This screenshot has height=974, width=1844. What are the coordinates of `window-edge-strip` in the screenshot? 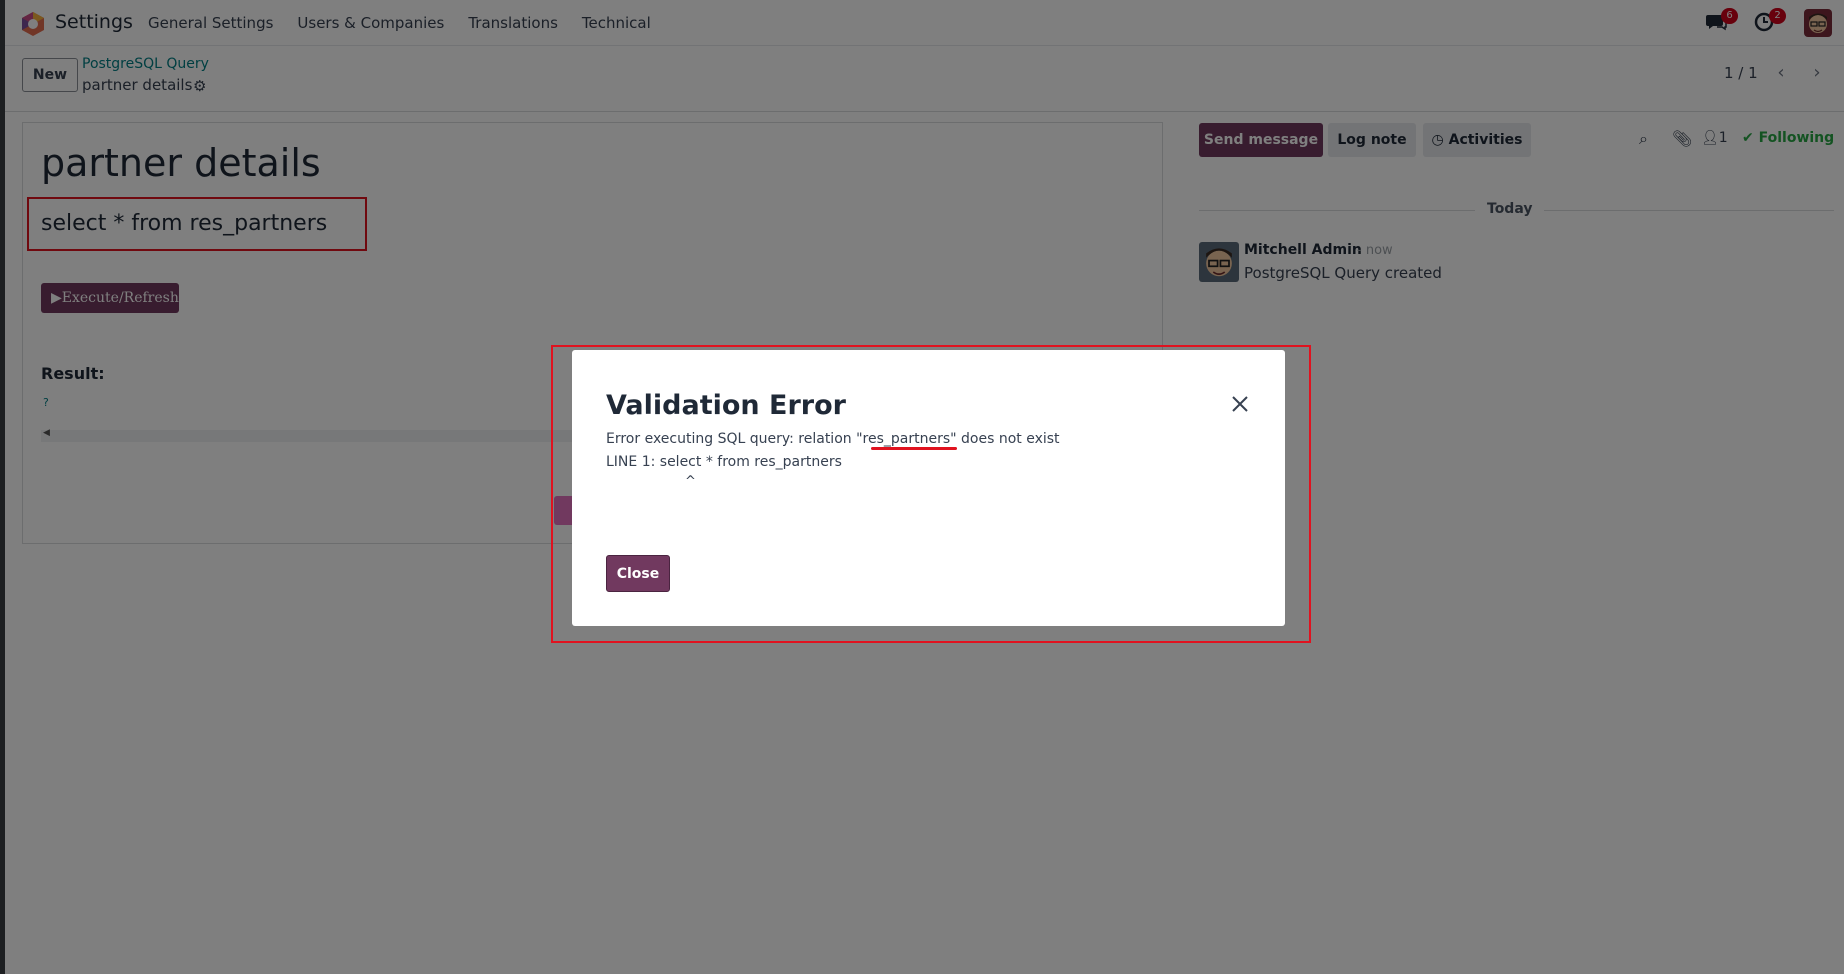 It's located at (2, 487).